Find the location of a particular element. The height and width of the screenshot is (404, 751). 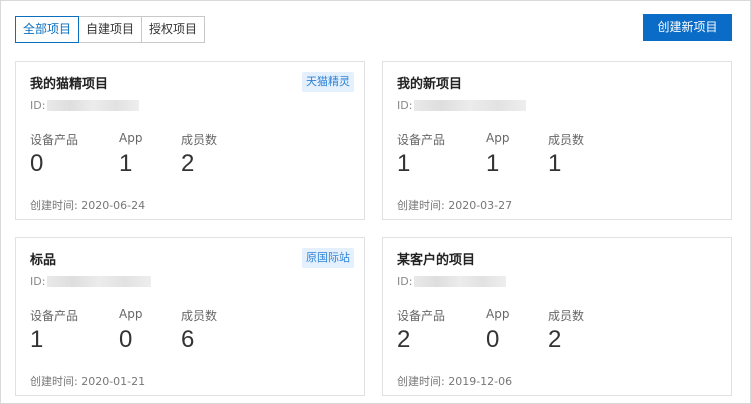

tab-self-built-projects: 自建项目 is located at coordinates (110, 29).